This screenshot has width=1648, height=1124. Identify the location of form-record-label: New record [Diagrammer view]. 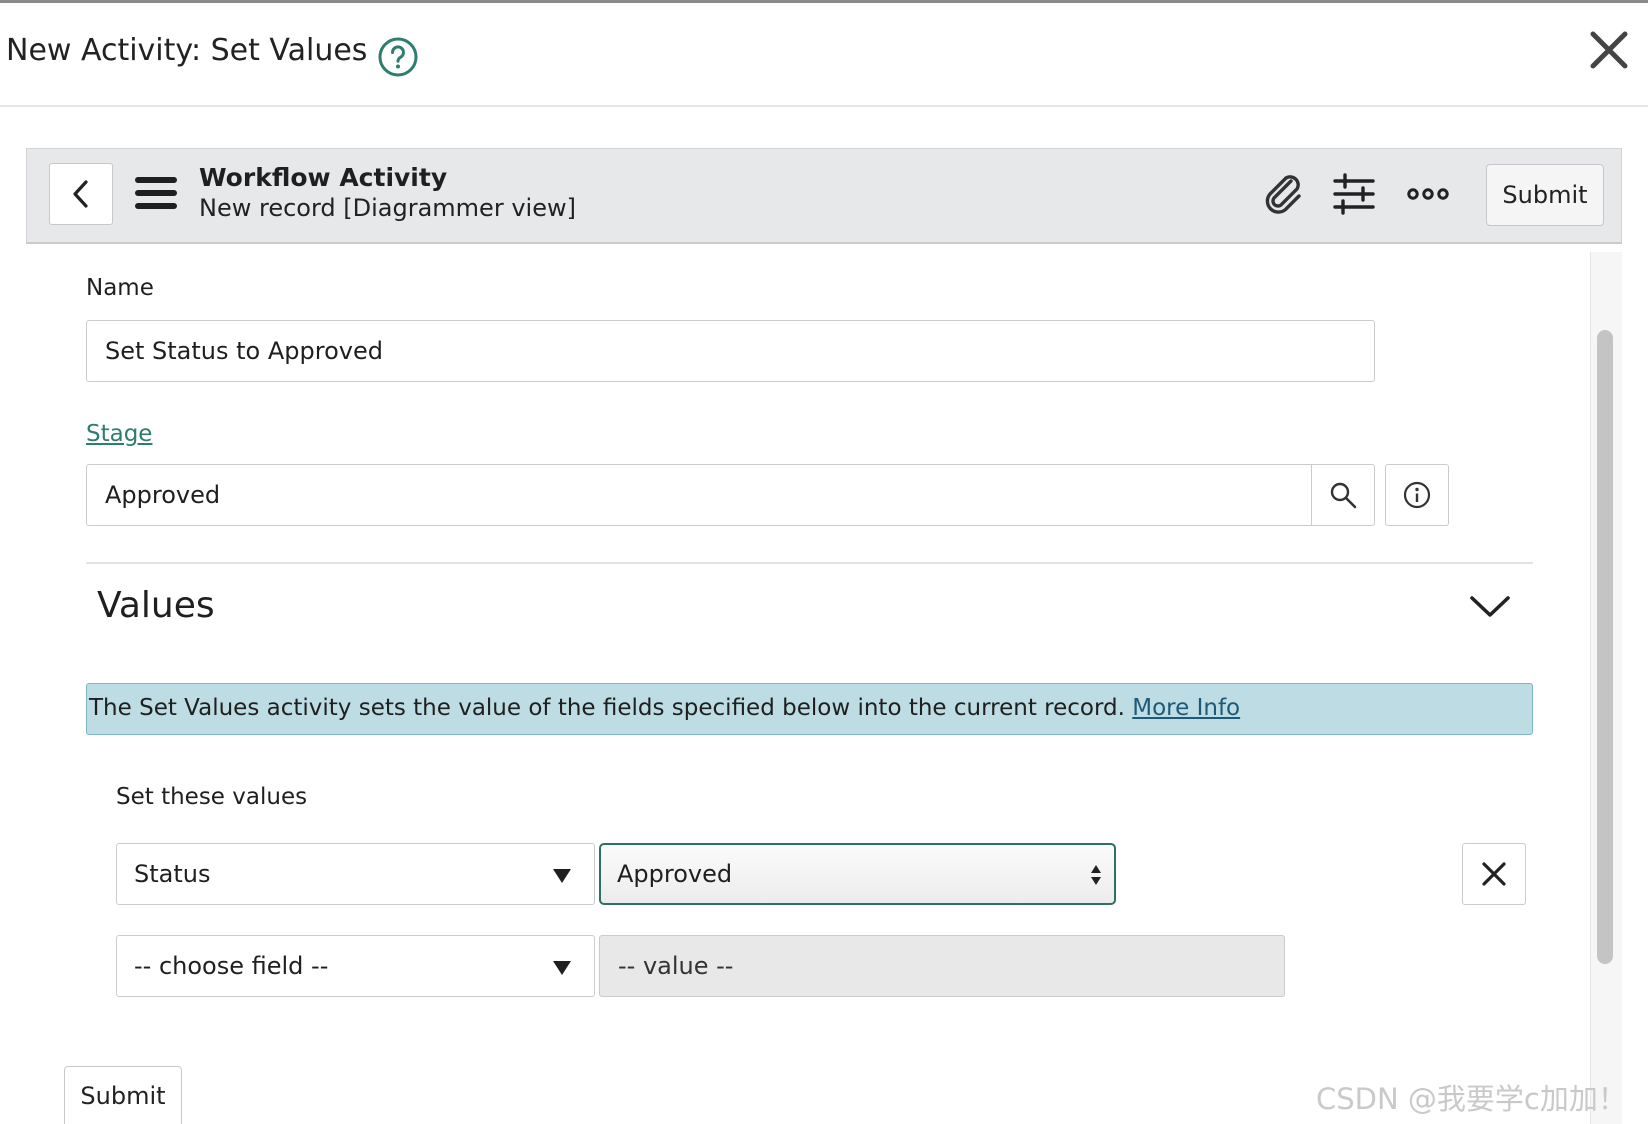
(387, 208).